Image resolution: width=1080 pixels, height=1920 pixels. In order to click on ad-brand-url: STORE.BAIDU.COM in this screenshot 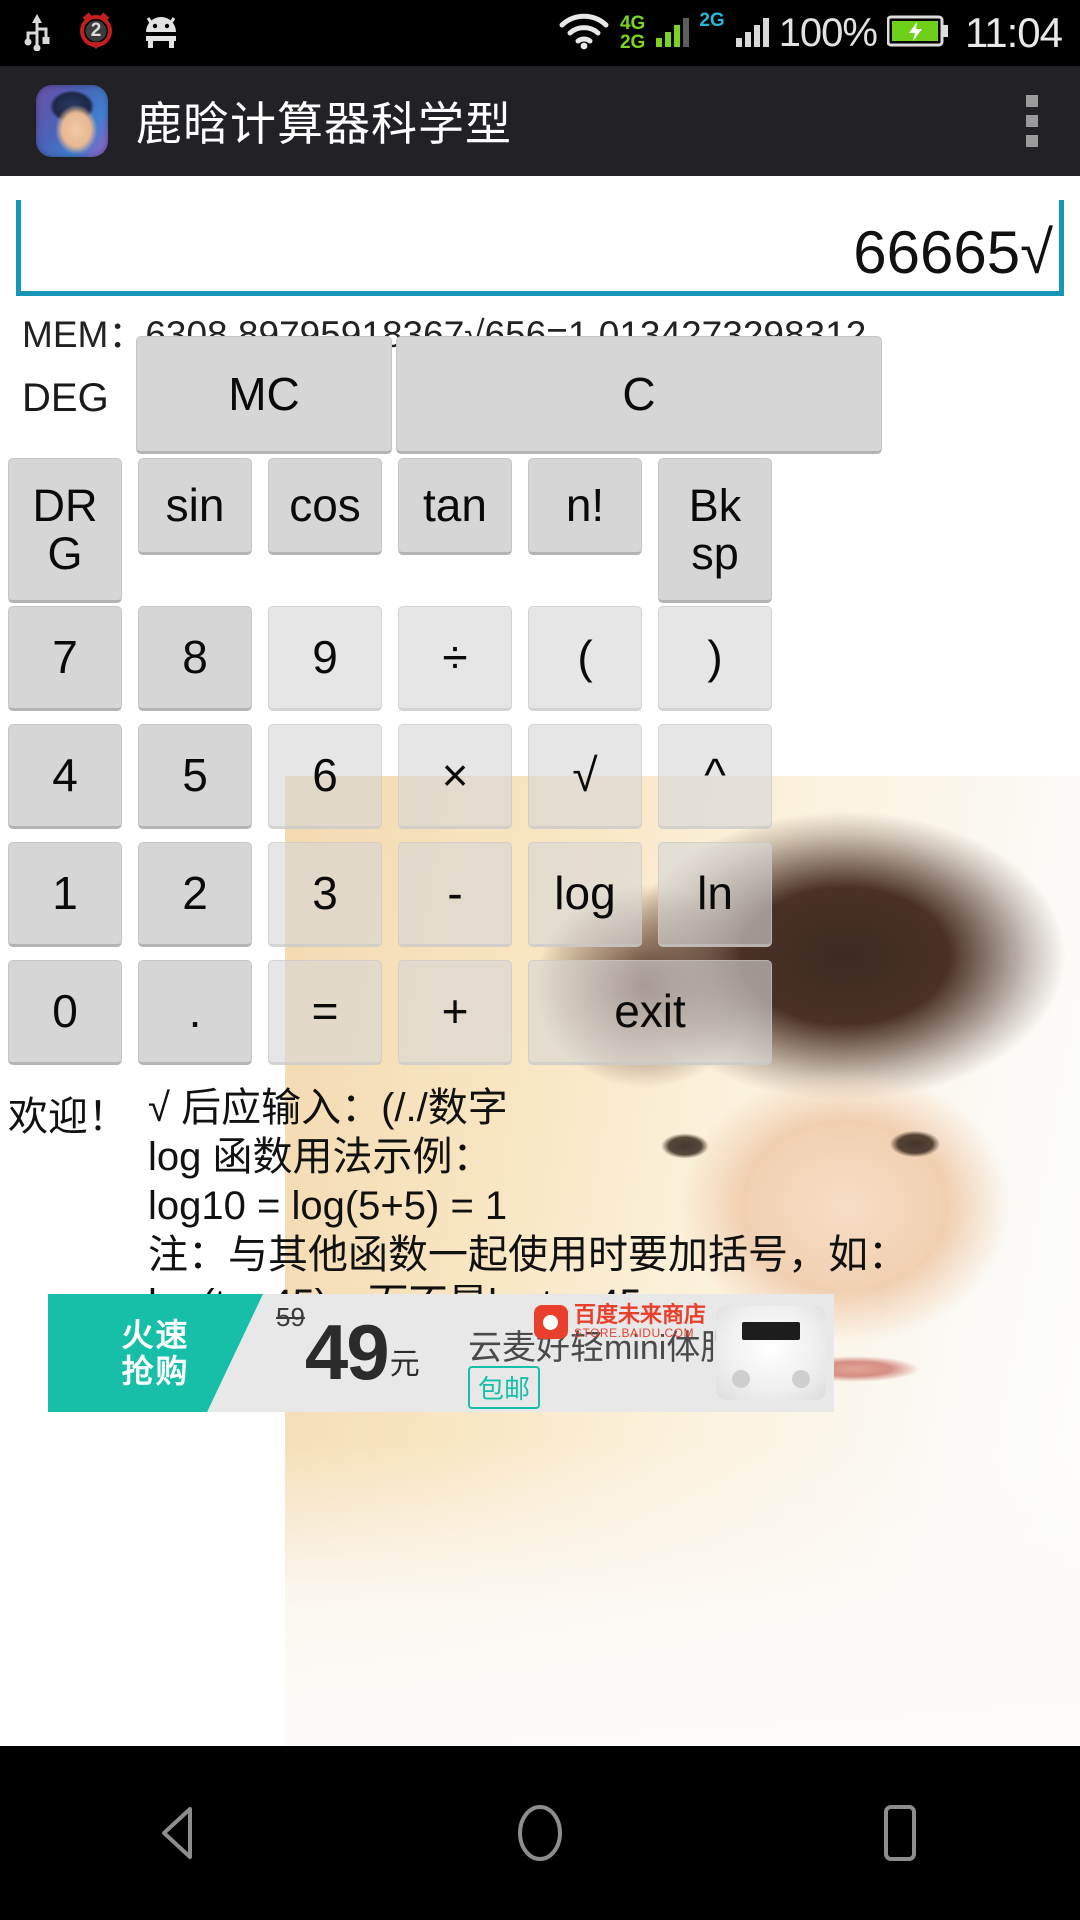, I will do `click(633, 1333)`.